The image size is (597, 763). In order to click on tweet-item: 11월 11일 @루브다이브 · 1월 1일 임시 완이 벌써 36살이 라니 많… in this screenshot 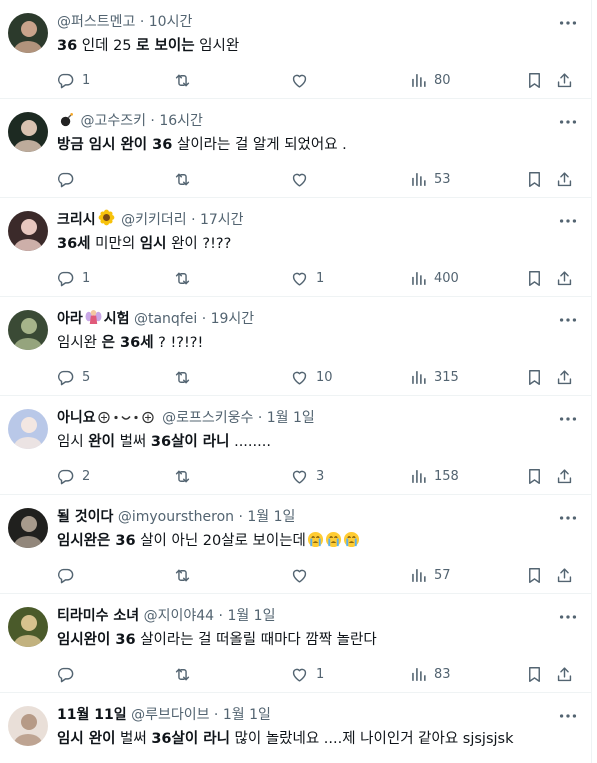, I will do `click(295, 728)`.